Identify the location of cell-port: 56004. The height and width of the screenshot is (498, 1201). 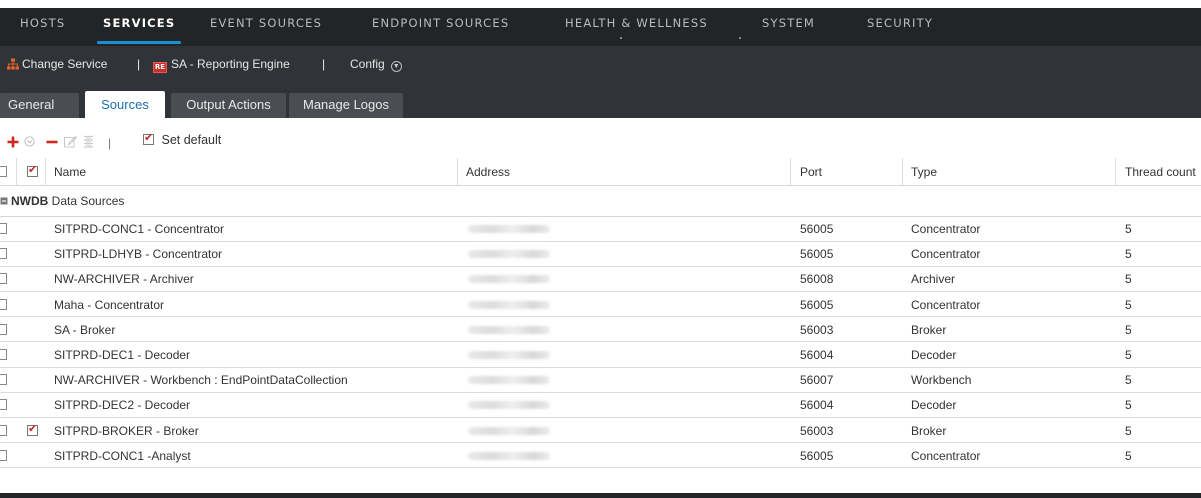
(817, 405).